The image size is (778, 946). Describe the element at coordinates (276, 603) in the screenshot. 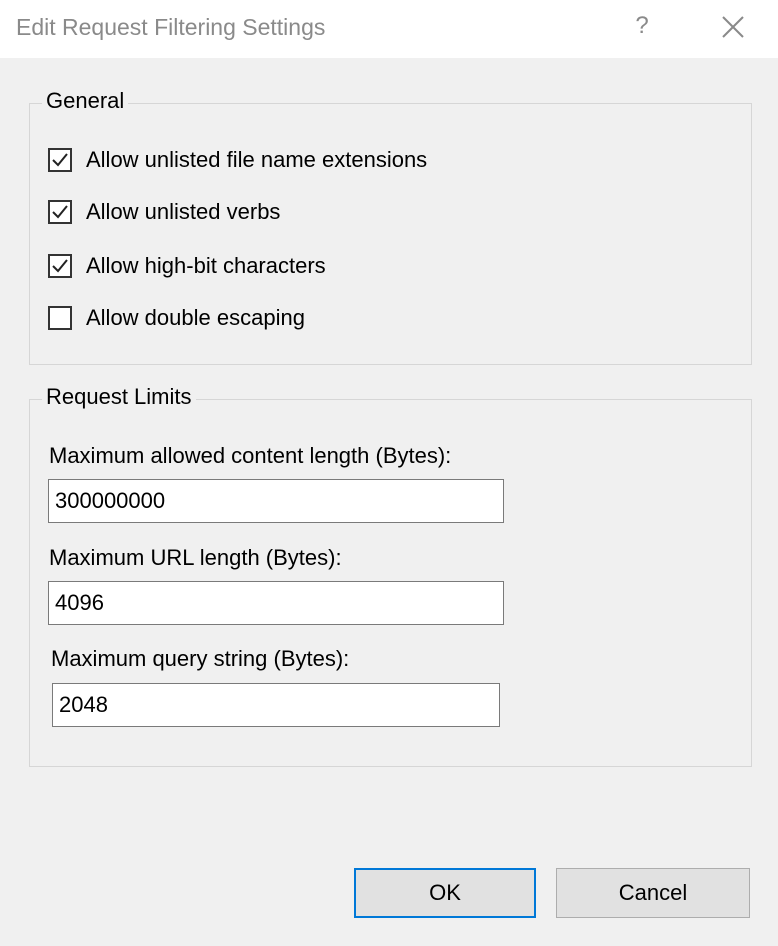

I see `max-url-length-input` at that location.